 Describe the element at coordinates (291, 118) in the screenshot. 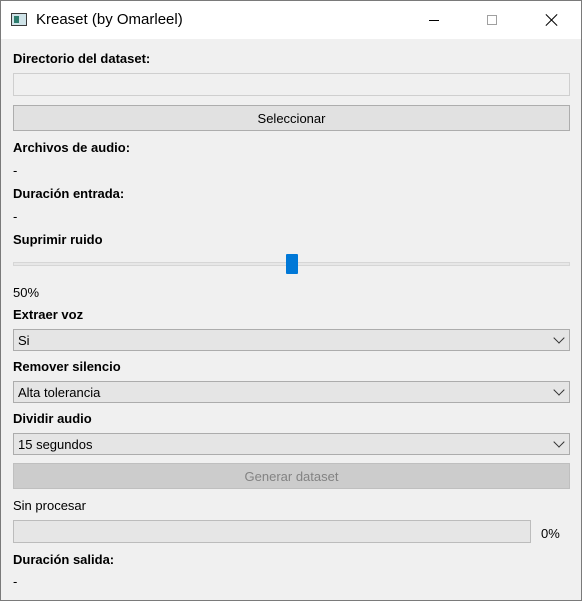

I see `select-button: Seleccionar` at that location.